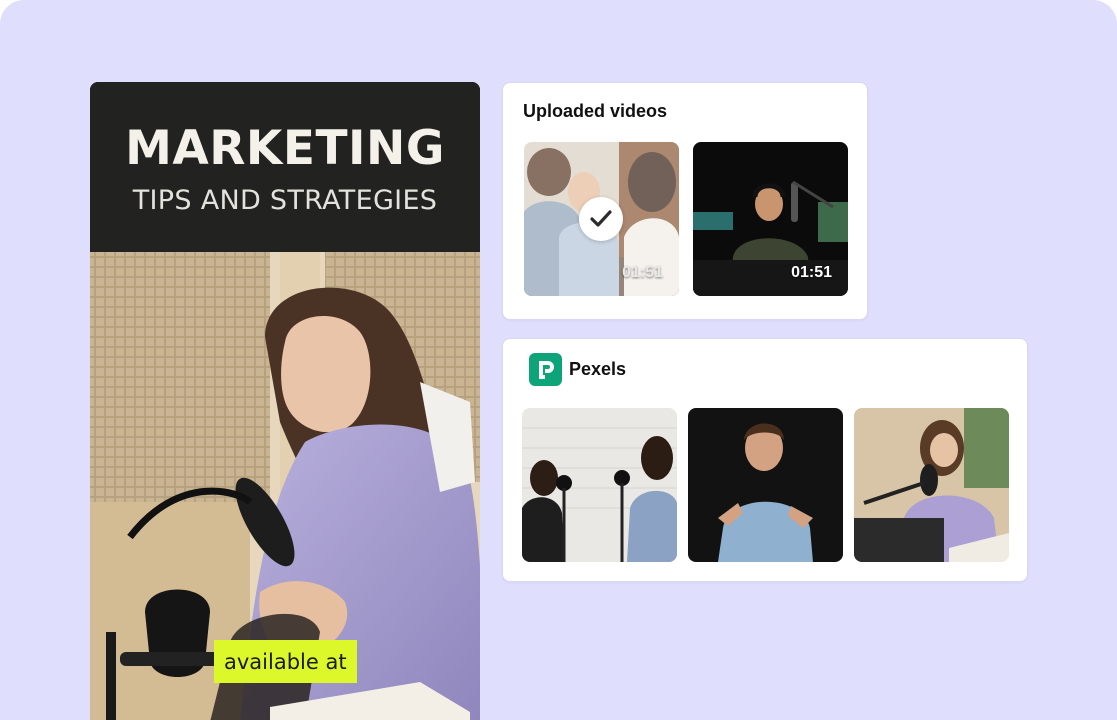  Describe the element at coordinates (598, 369) in the screenshot. I see `pexels-title: Pexels` at that location.